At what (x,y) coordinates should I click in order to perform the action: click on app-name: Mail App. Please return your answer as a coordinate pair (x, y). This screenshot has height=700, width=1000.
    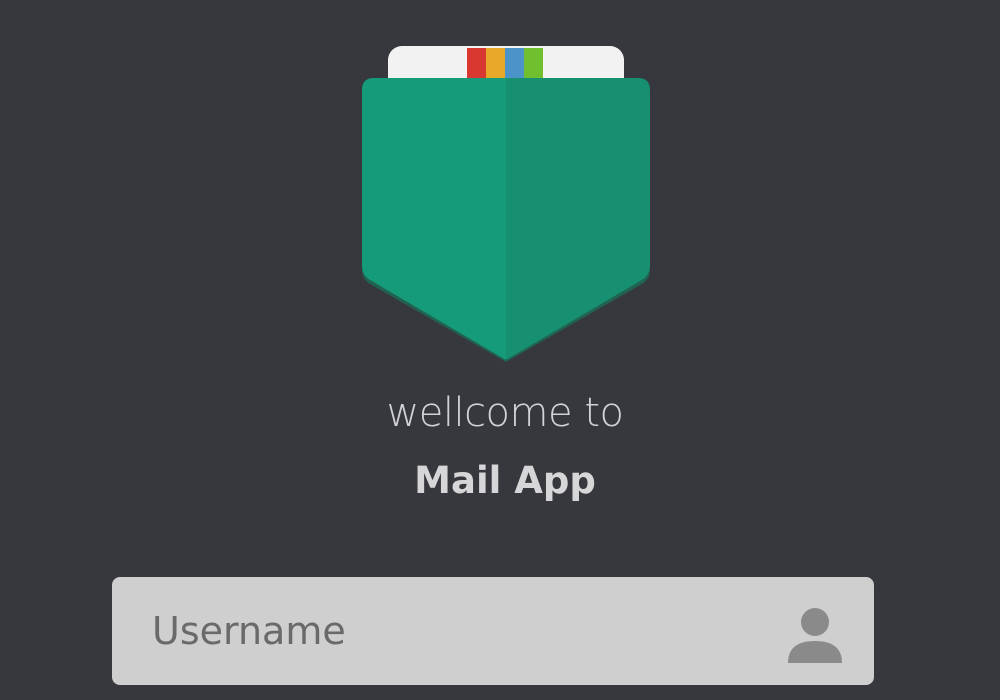
    Looking at the image, I should click on (505, 480).